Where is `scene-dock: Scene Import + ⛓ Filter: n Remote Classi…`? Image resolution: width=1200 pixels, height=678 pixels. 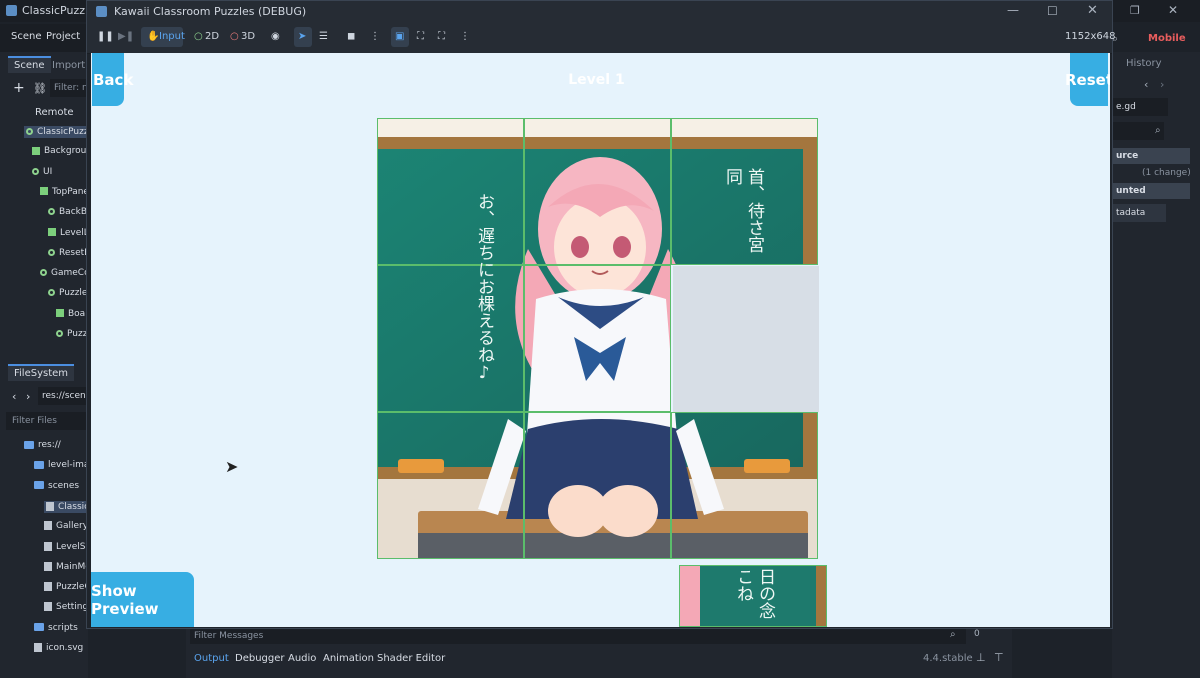
scene-dock: Scene Import + ⛓ Filter: n Remote Classi… is located at coordinates (51, 365).